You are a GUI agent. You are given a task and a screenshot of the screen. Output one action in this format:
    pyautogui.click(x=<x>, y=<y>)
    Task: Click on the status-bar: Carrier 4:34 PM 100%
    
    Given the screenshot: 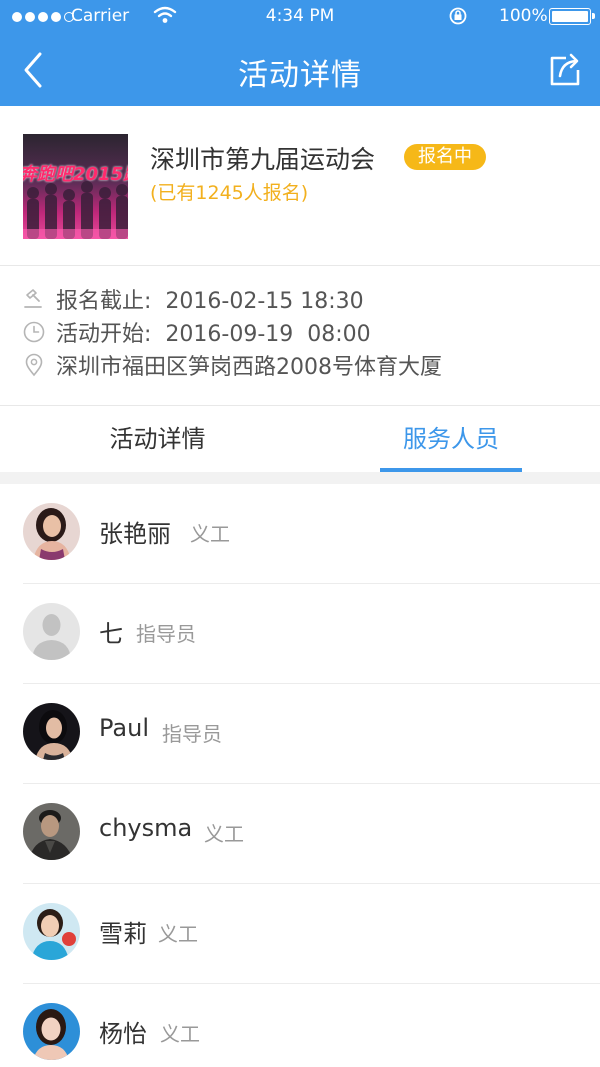 What is the action you would take?
    pyautogui.click(x=300, y=17)
    